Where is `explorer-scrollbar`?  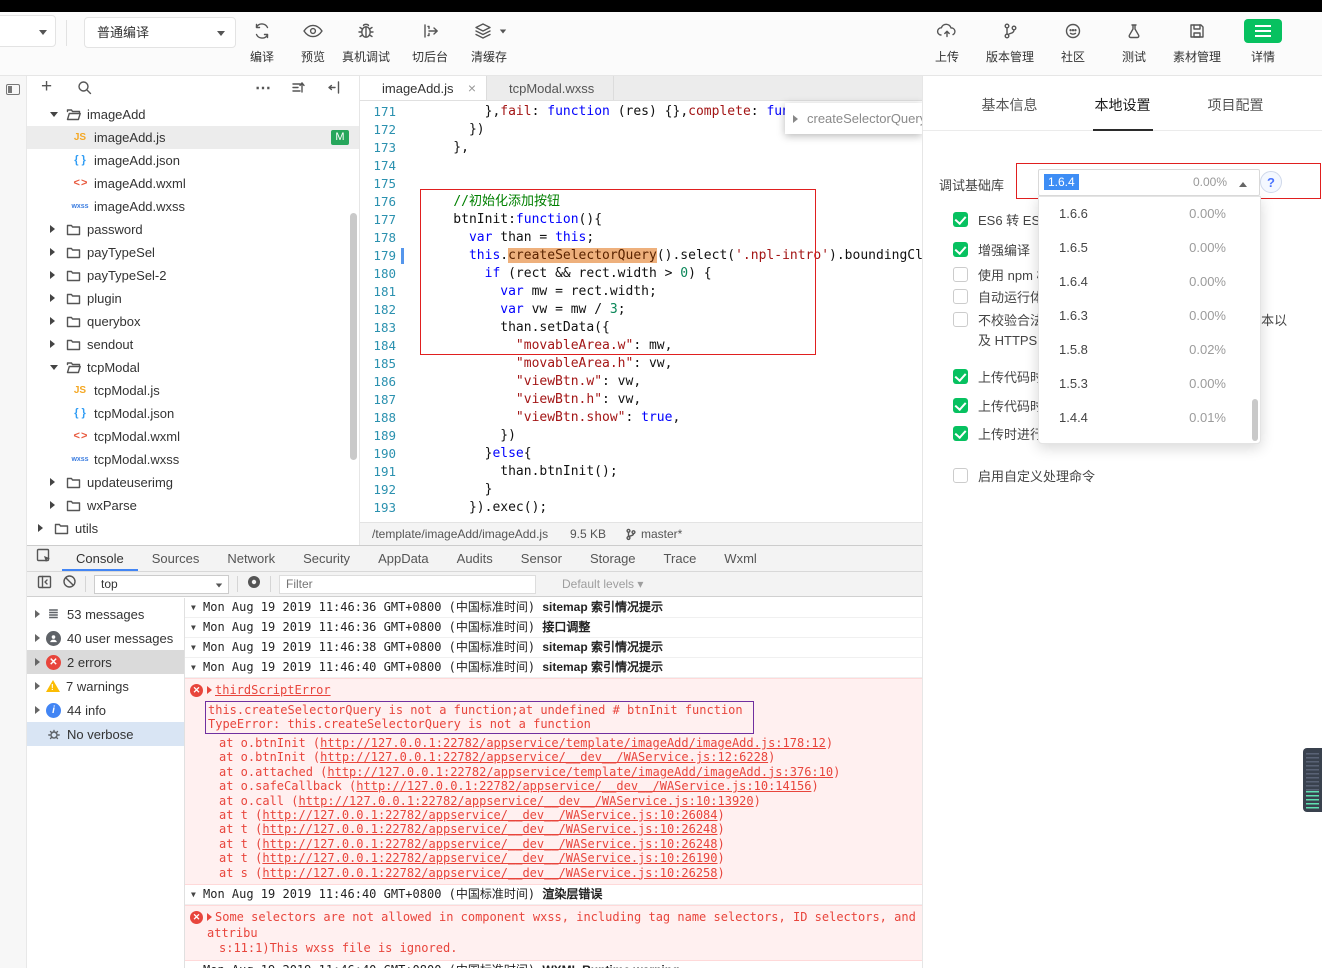 explorer-scrollbar is located at coordinates (353, 336).